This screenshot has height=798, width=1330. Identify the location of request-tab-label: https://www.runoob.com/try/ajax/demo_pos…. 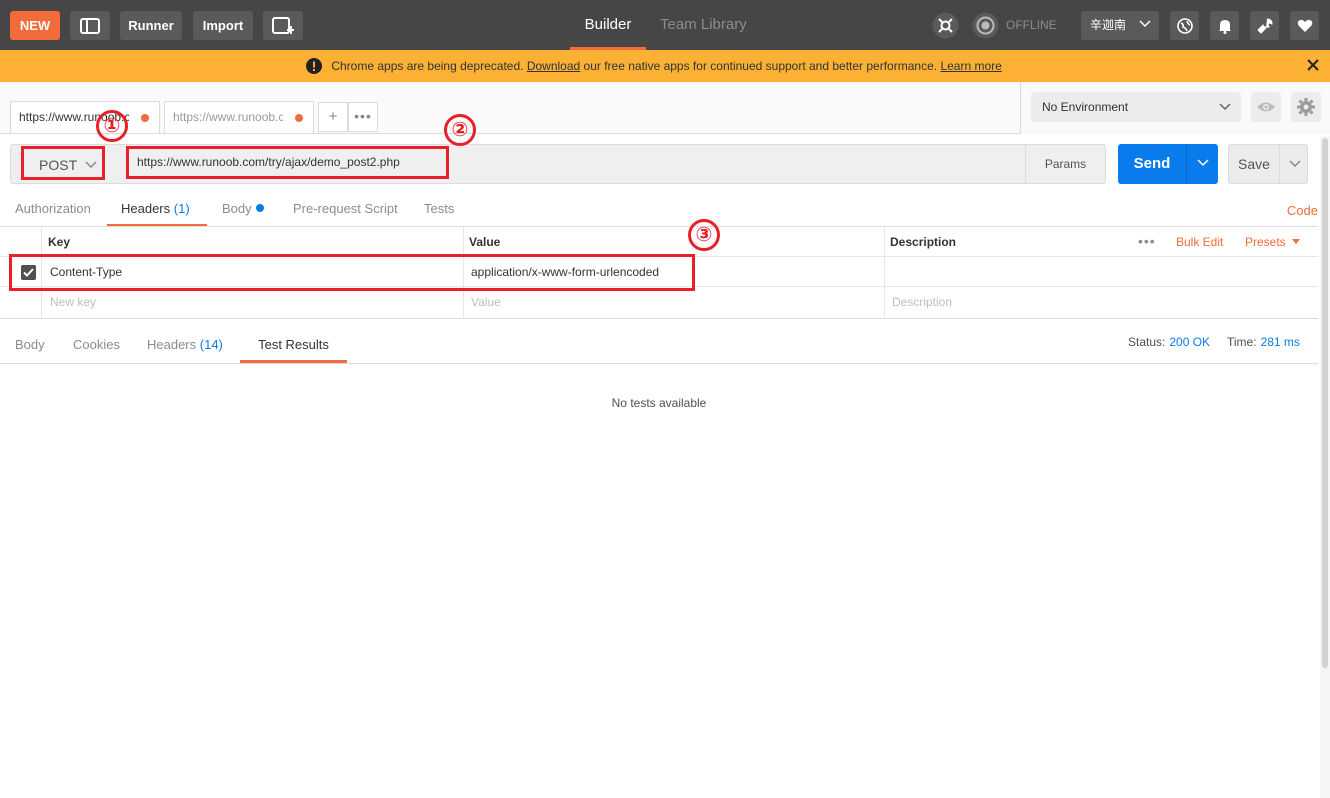
(228, 117).